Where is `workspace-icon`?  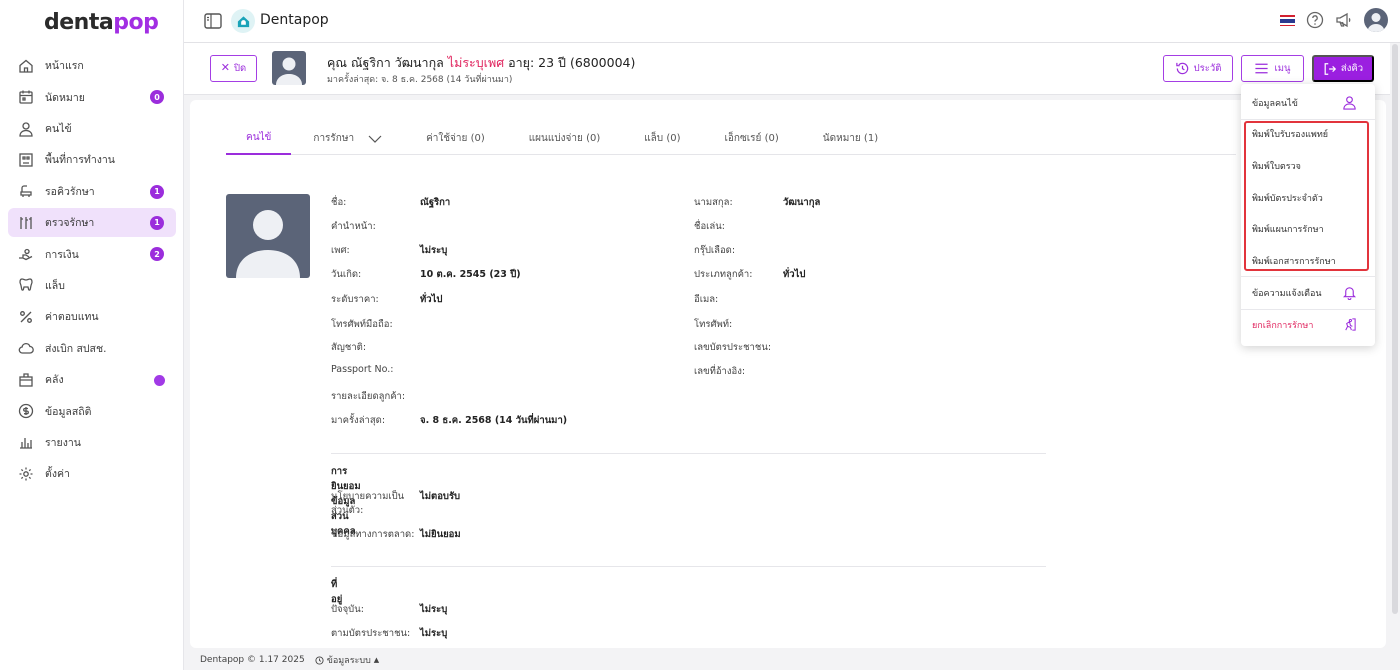 workspace-icon is located at coordinates (26, 160).